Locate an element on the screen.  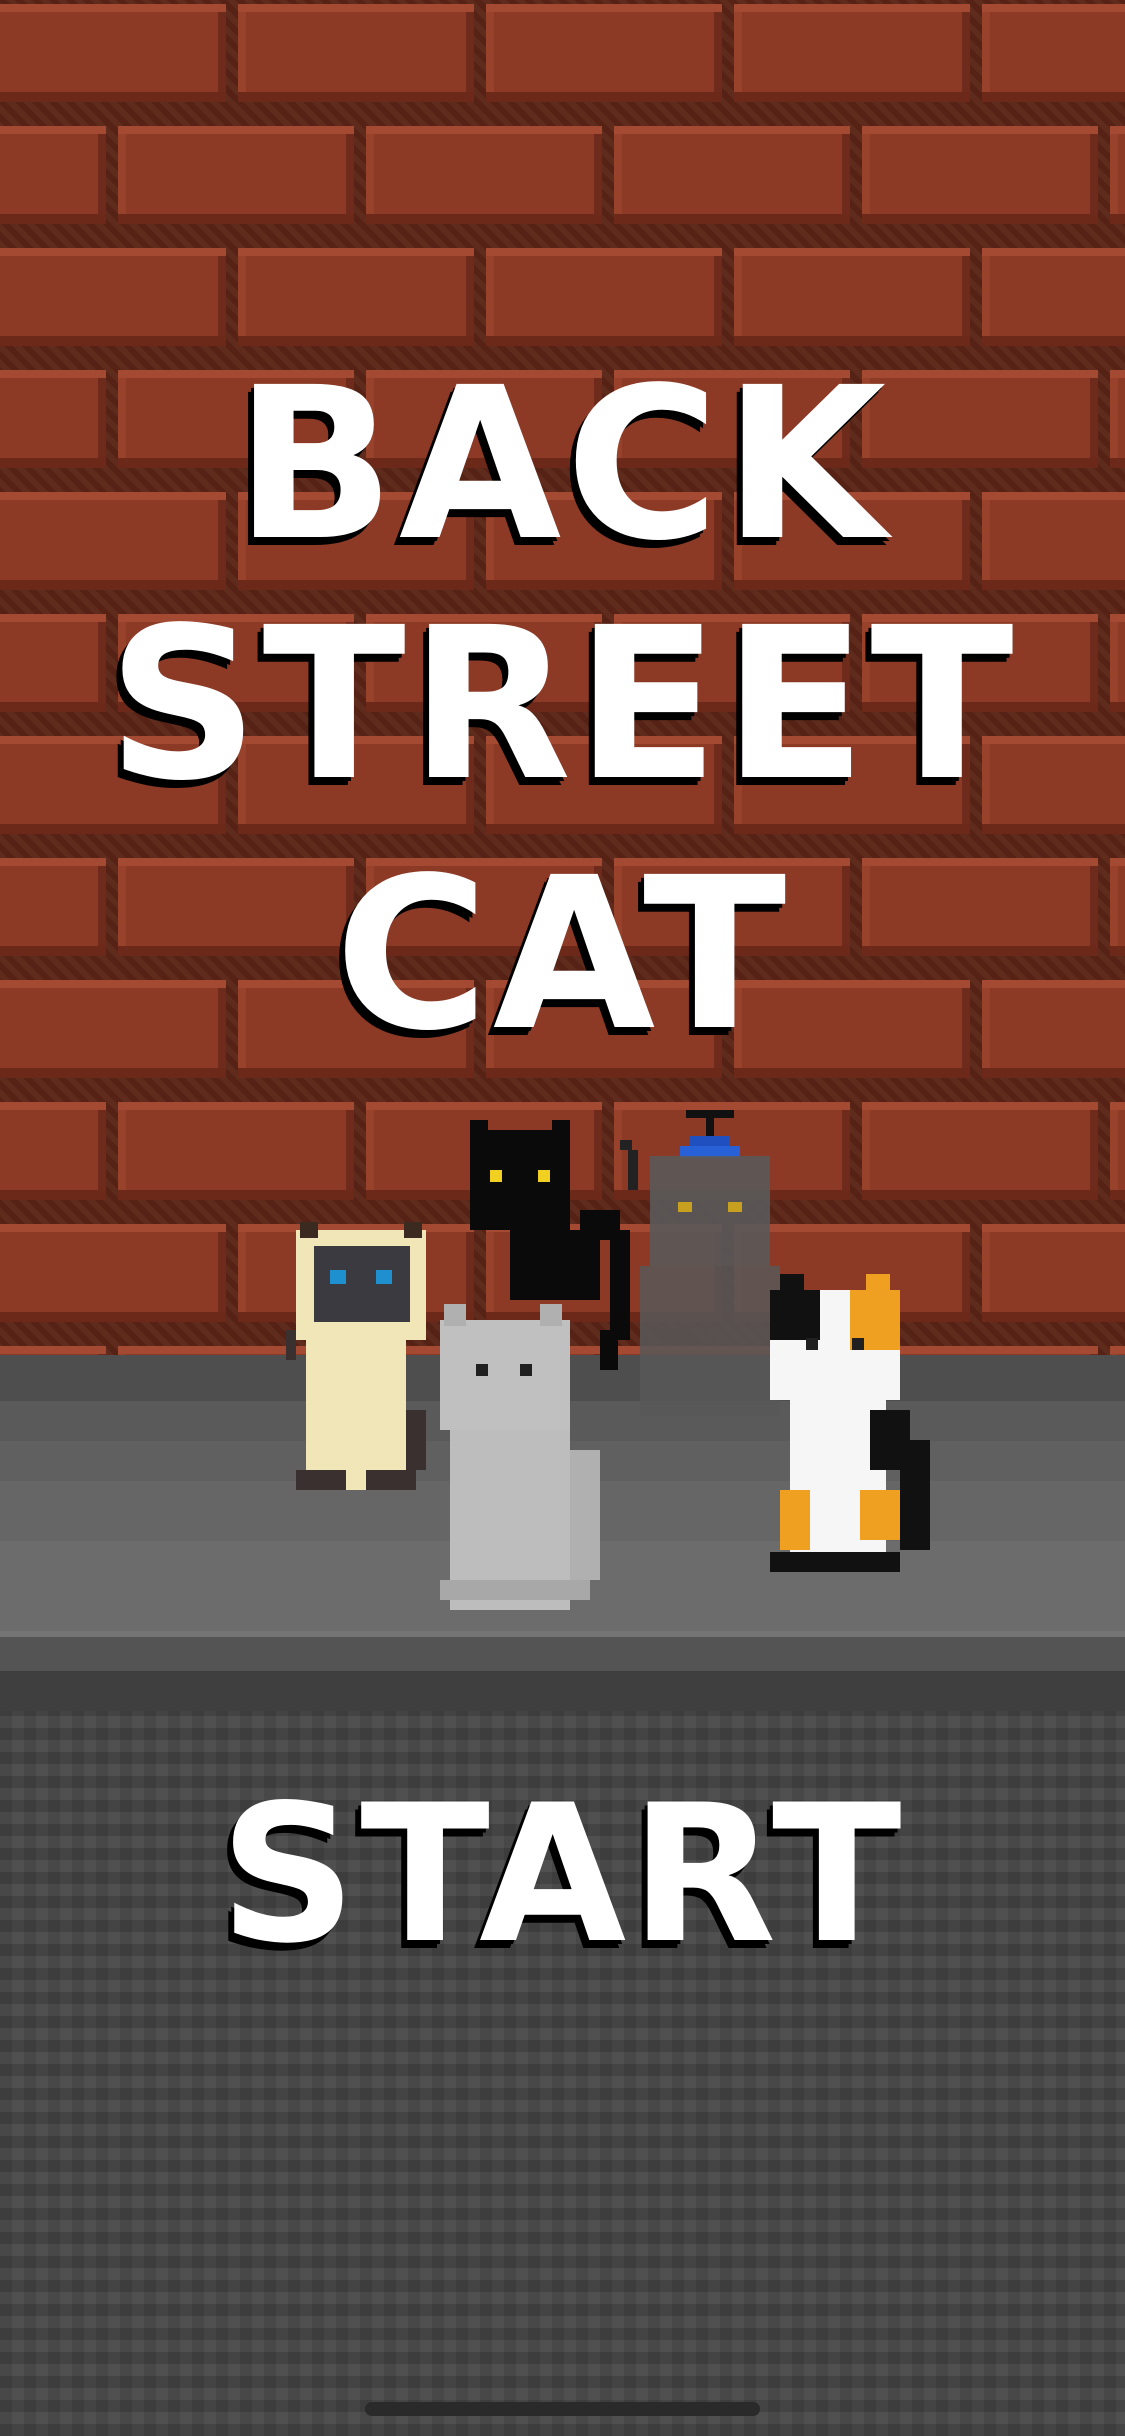
siamese-cat-eye-right is located at coordinates (384, 1277).